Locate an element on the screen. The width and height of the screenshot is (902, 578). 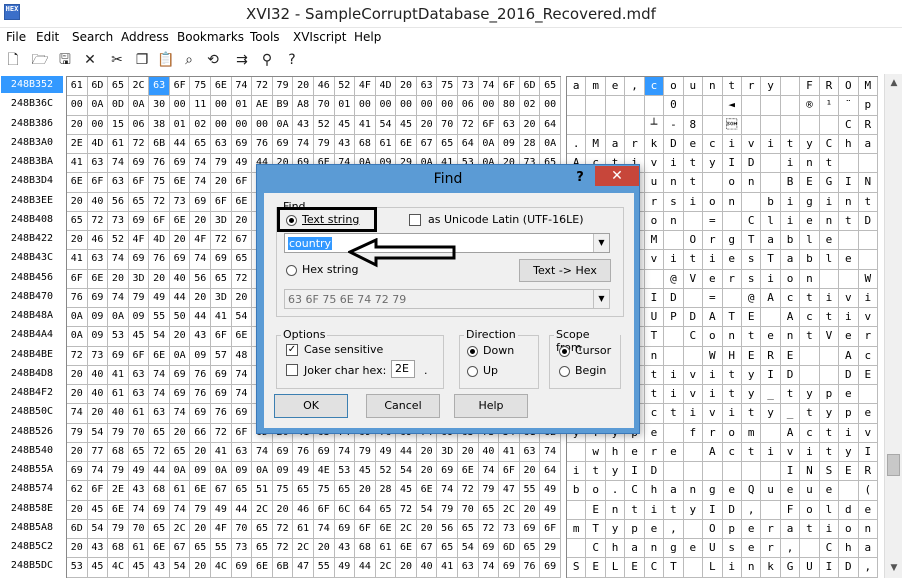
text-char: D is located at coordinates (849, 375).